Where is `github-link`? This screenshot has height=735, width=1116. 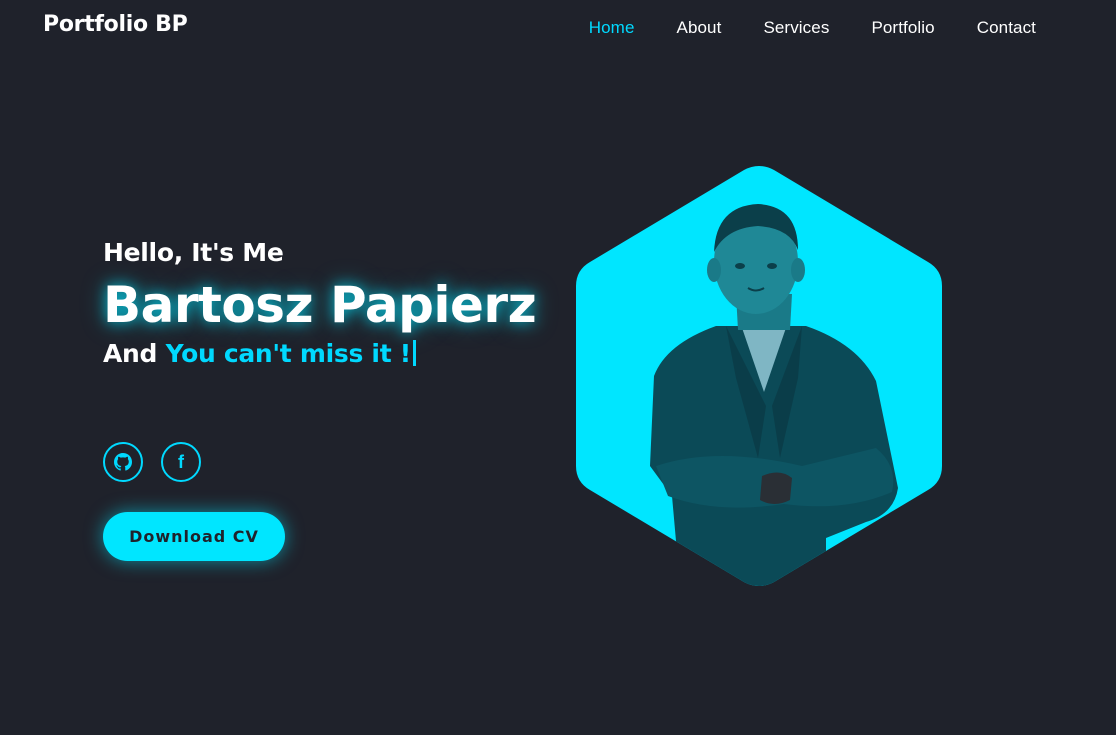 github-link is located at coordinates (123, 462).